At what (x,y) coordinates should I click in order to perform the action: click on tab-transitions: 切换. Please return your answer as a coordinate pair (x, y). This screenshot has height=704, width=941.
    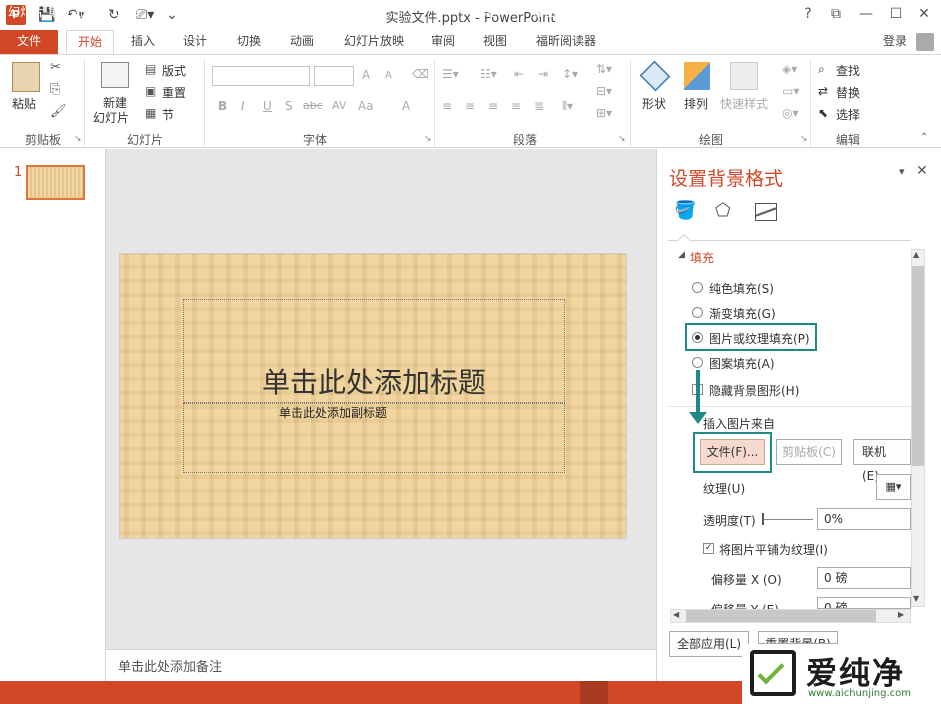
    Looking at the image, I should click on (249, 42).